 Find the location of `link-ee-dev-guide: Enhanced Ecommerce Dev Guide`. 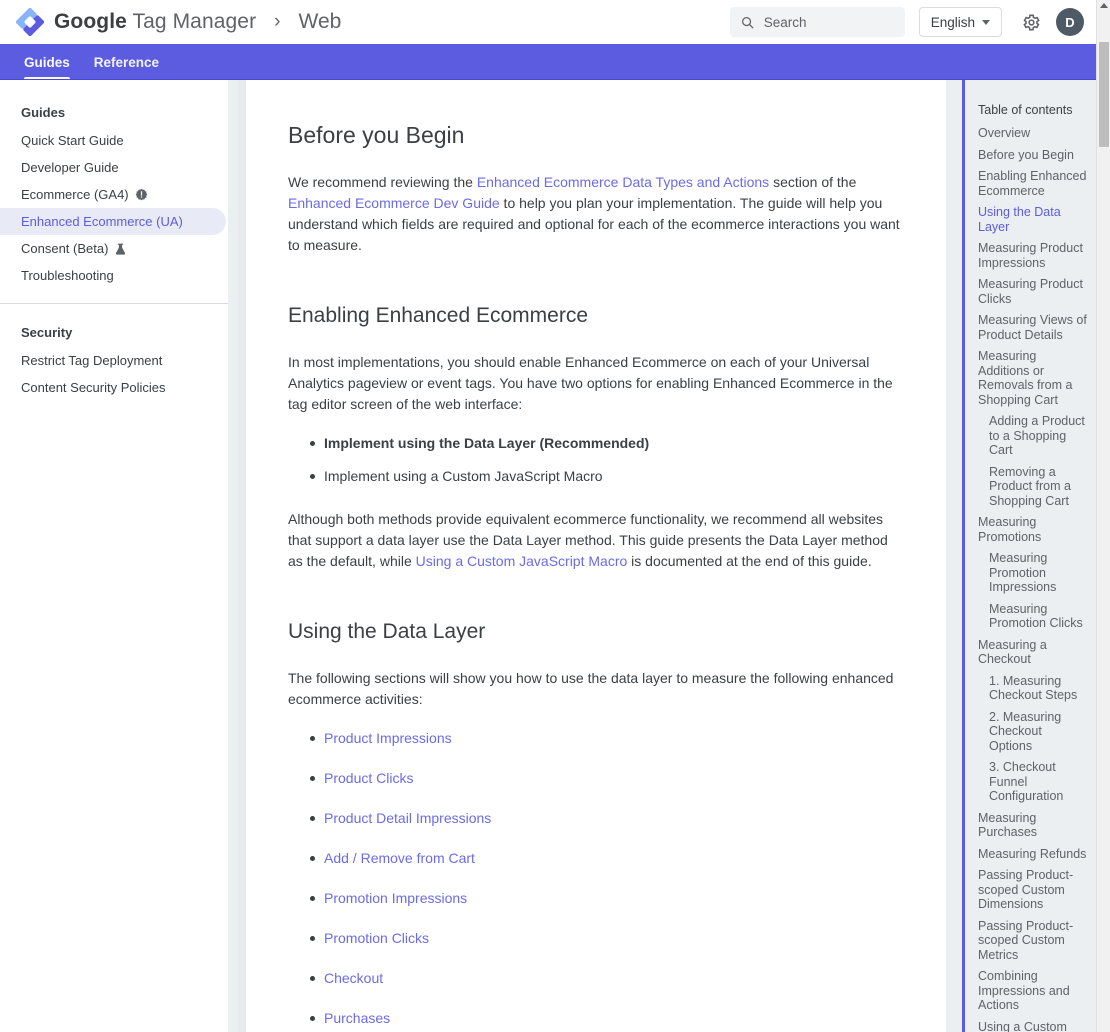

link-ee-dev-guide: Enhanced Ecommerce Dev Guide is located at coordinates (394, 203).